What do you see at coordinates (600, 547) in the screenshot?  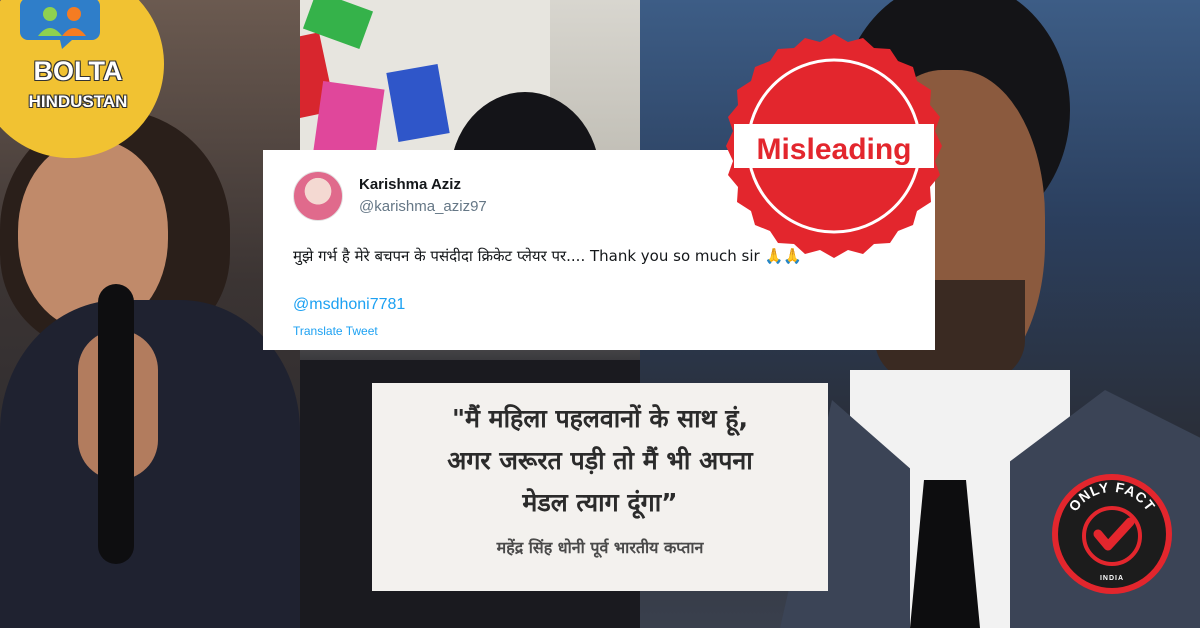 I see `quote-attribution: महेंद्र सिंह धोनी पूर्व भारतीय कप्तान` at bounding box center [600, 547].